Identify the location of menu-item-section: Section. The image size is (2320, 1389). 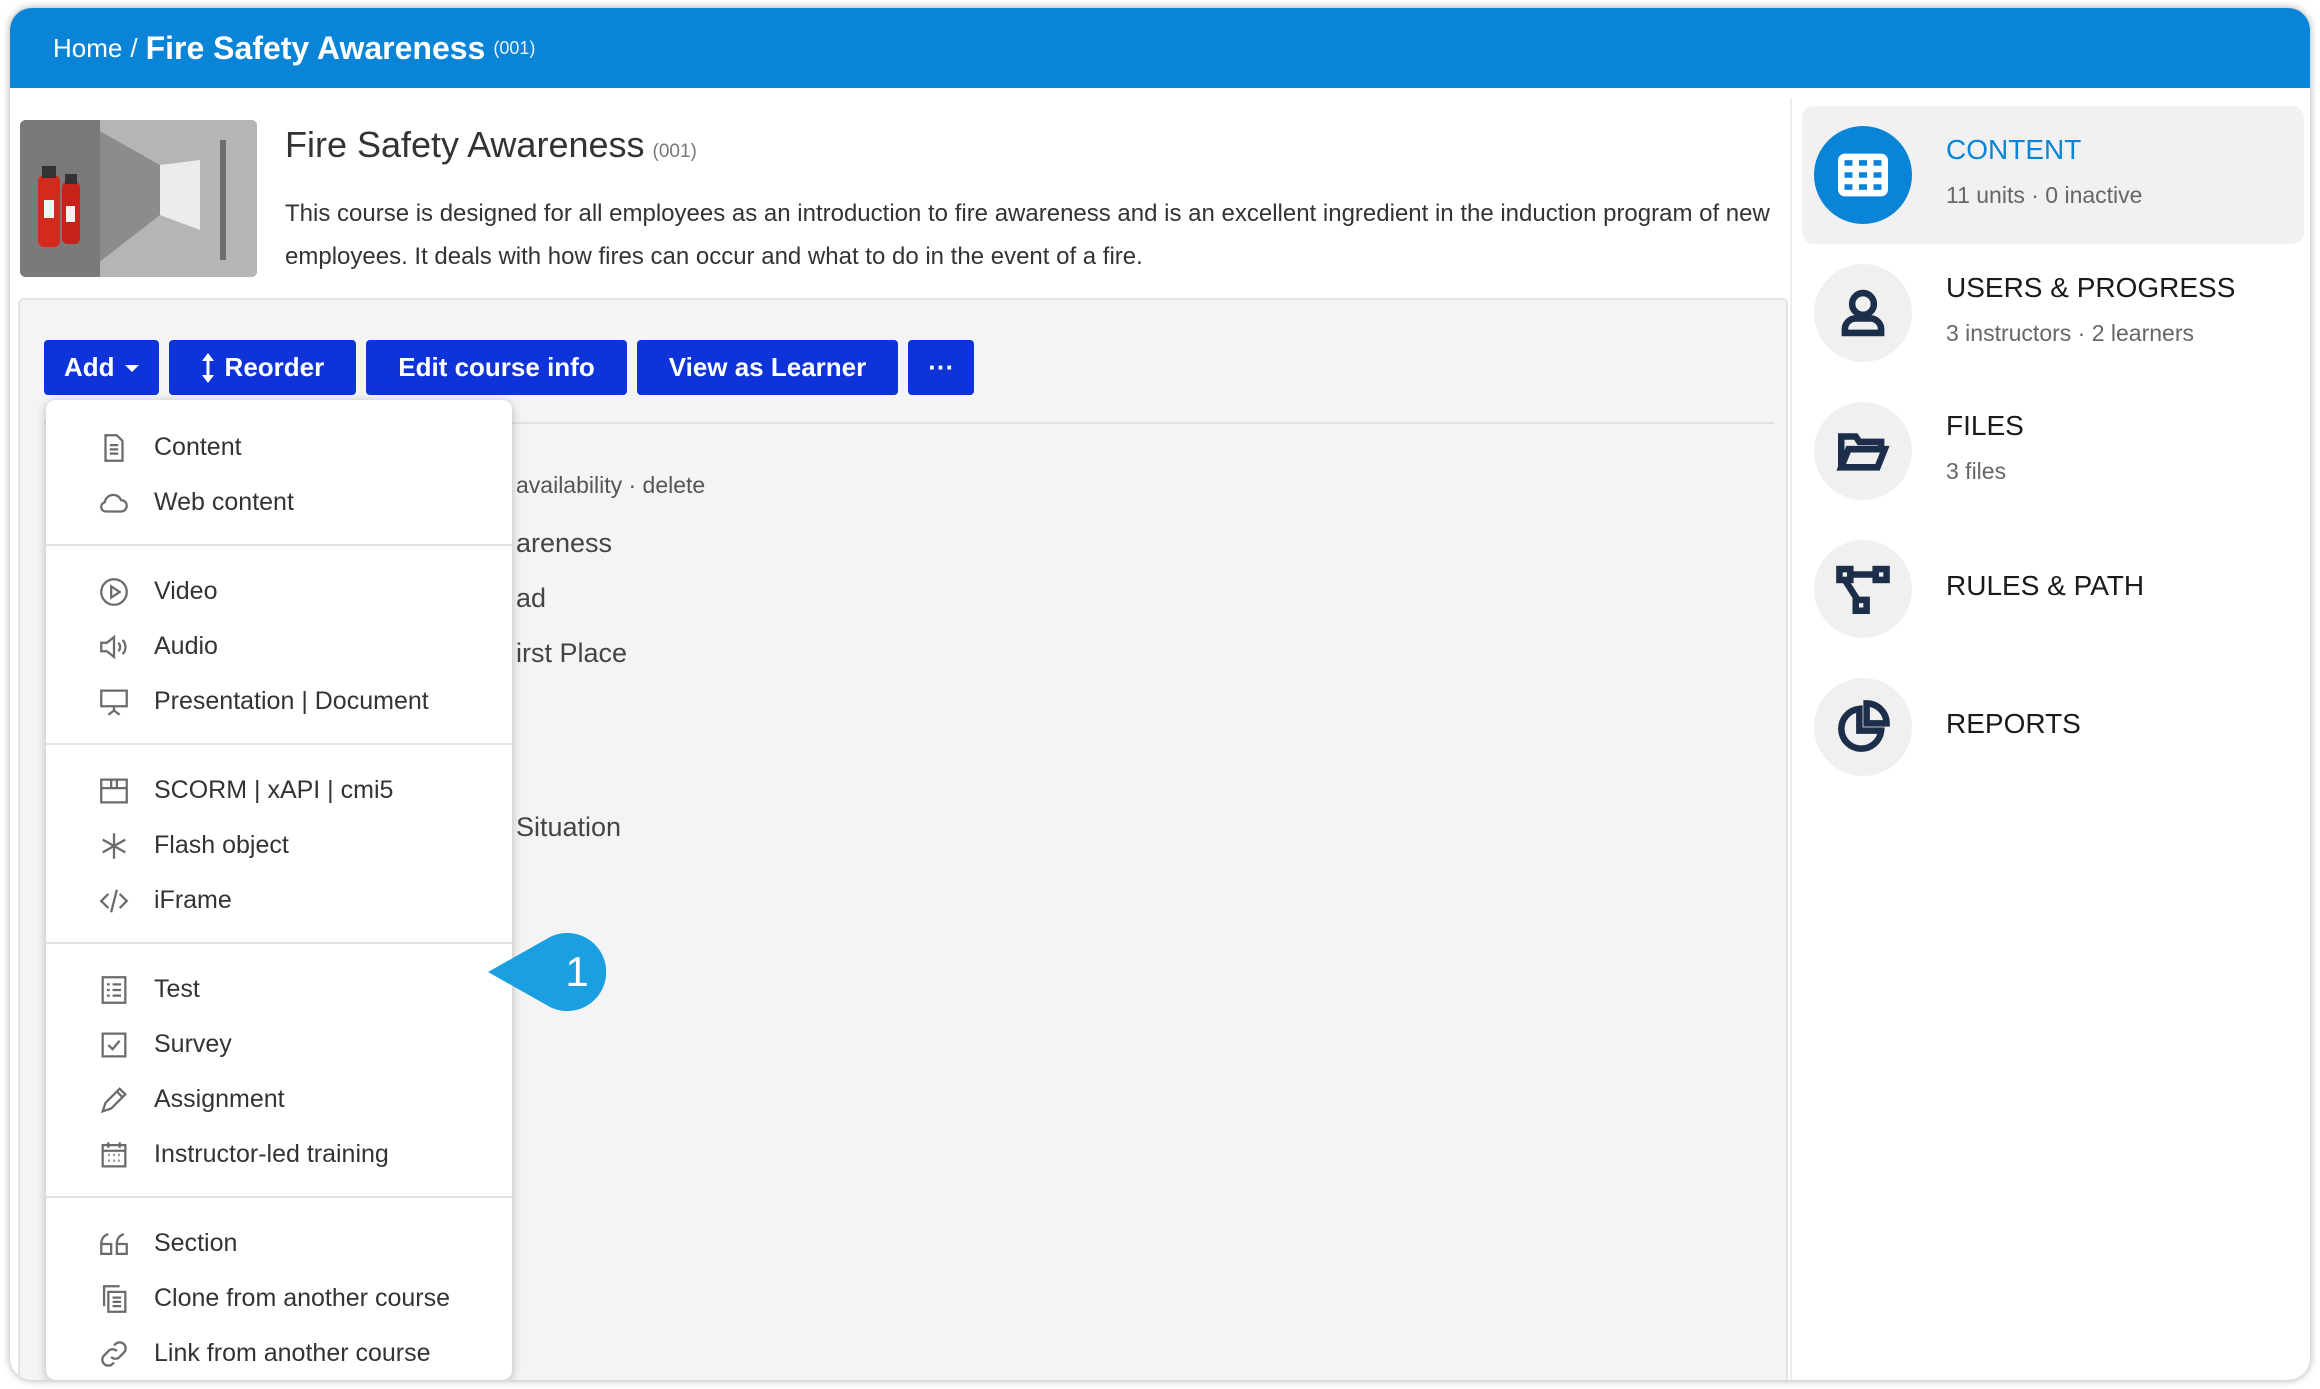
(279, 1243).